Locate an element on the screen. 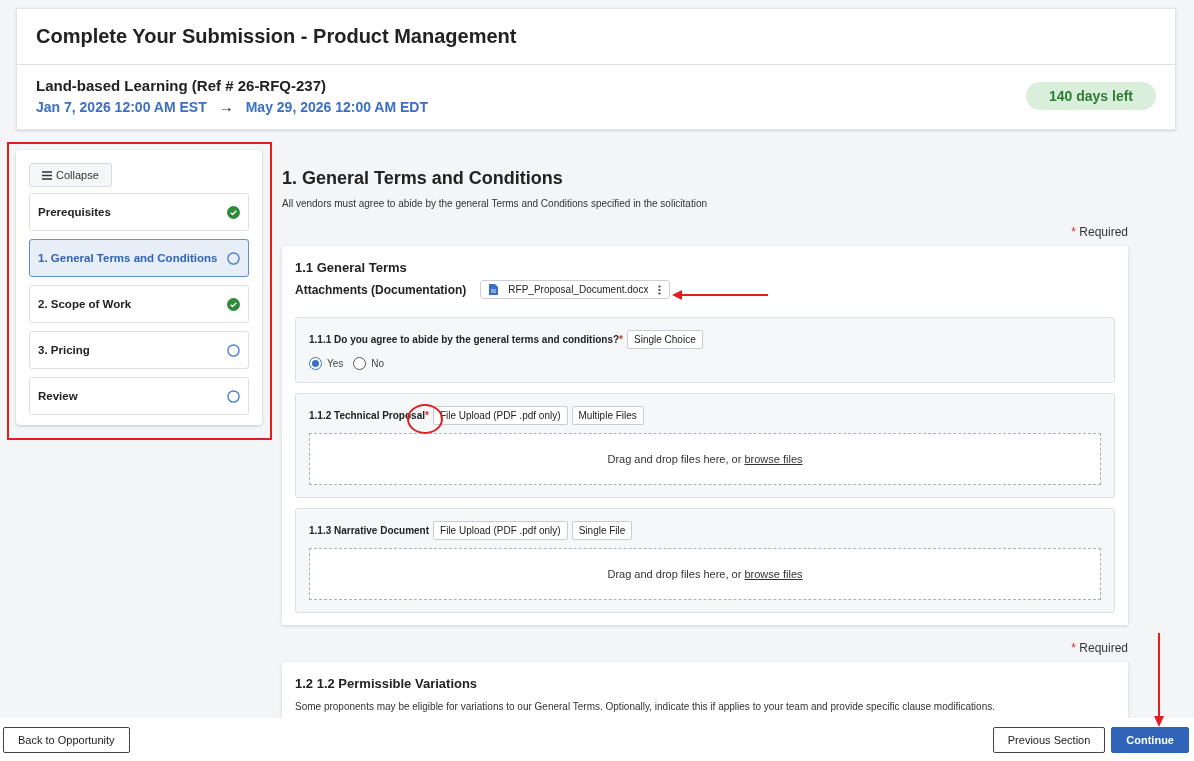  question-label: 1.1.1 Do you agree to abide by the general terms and conditions?* is located at coordinates (466, 339).